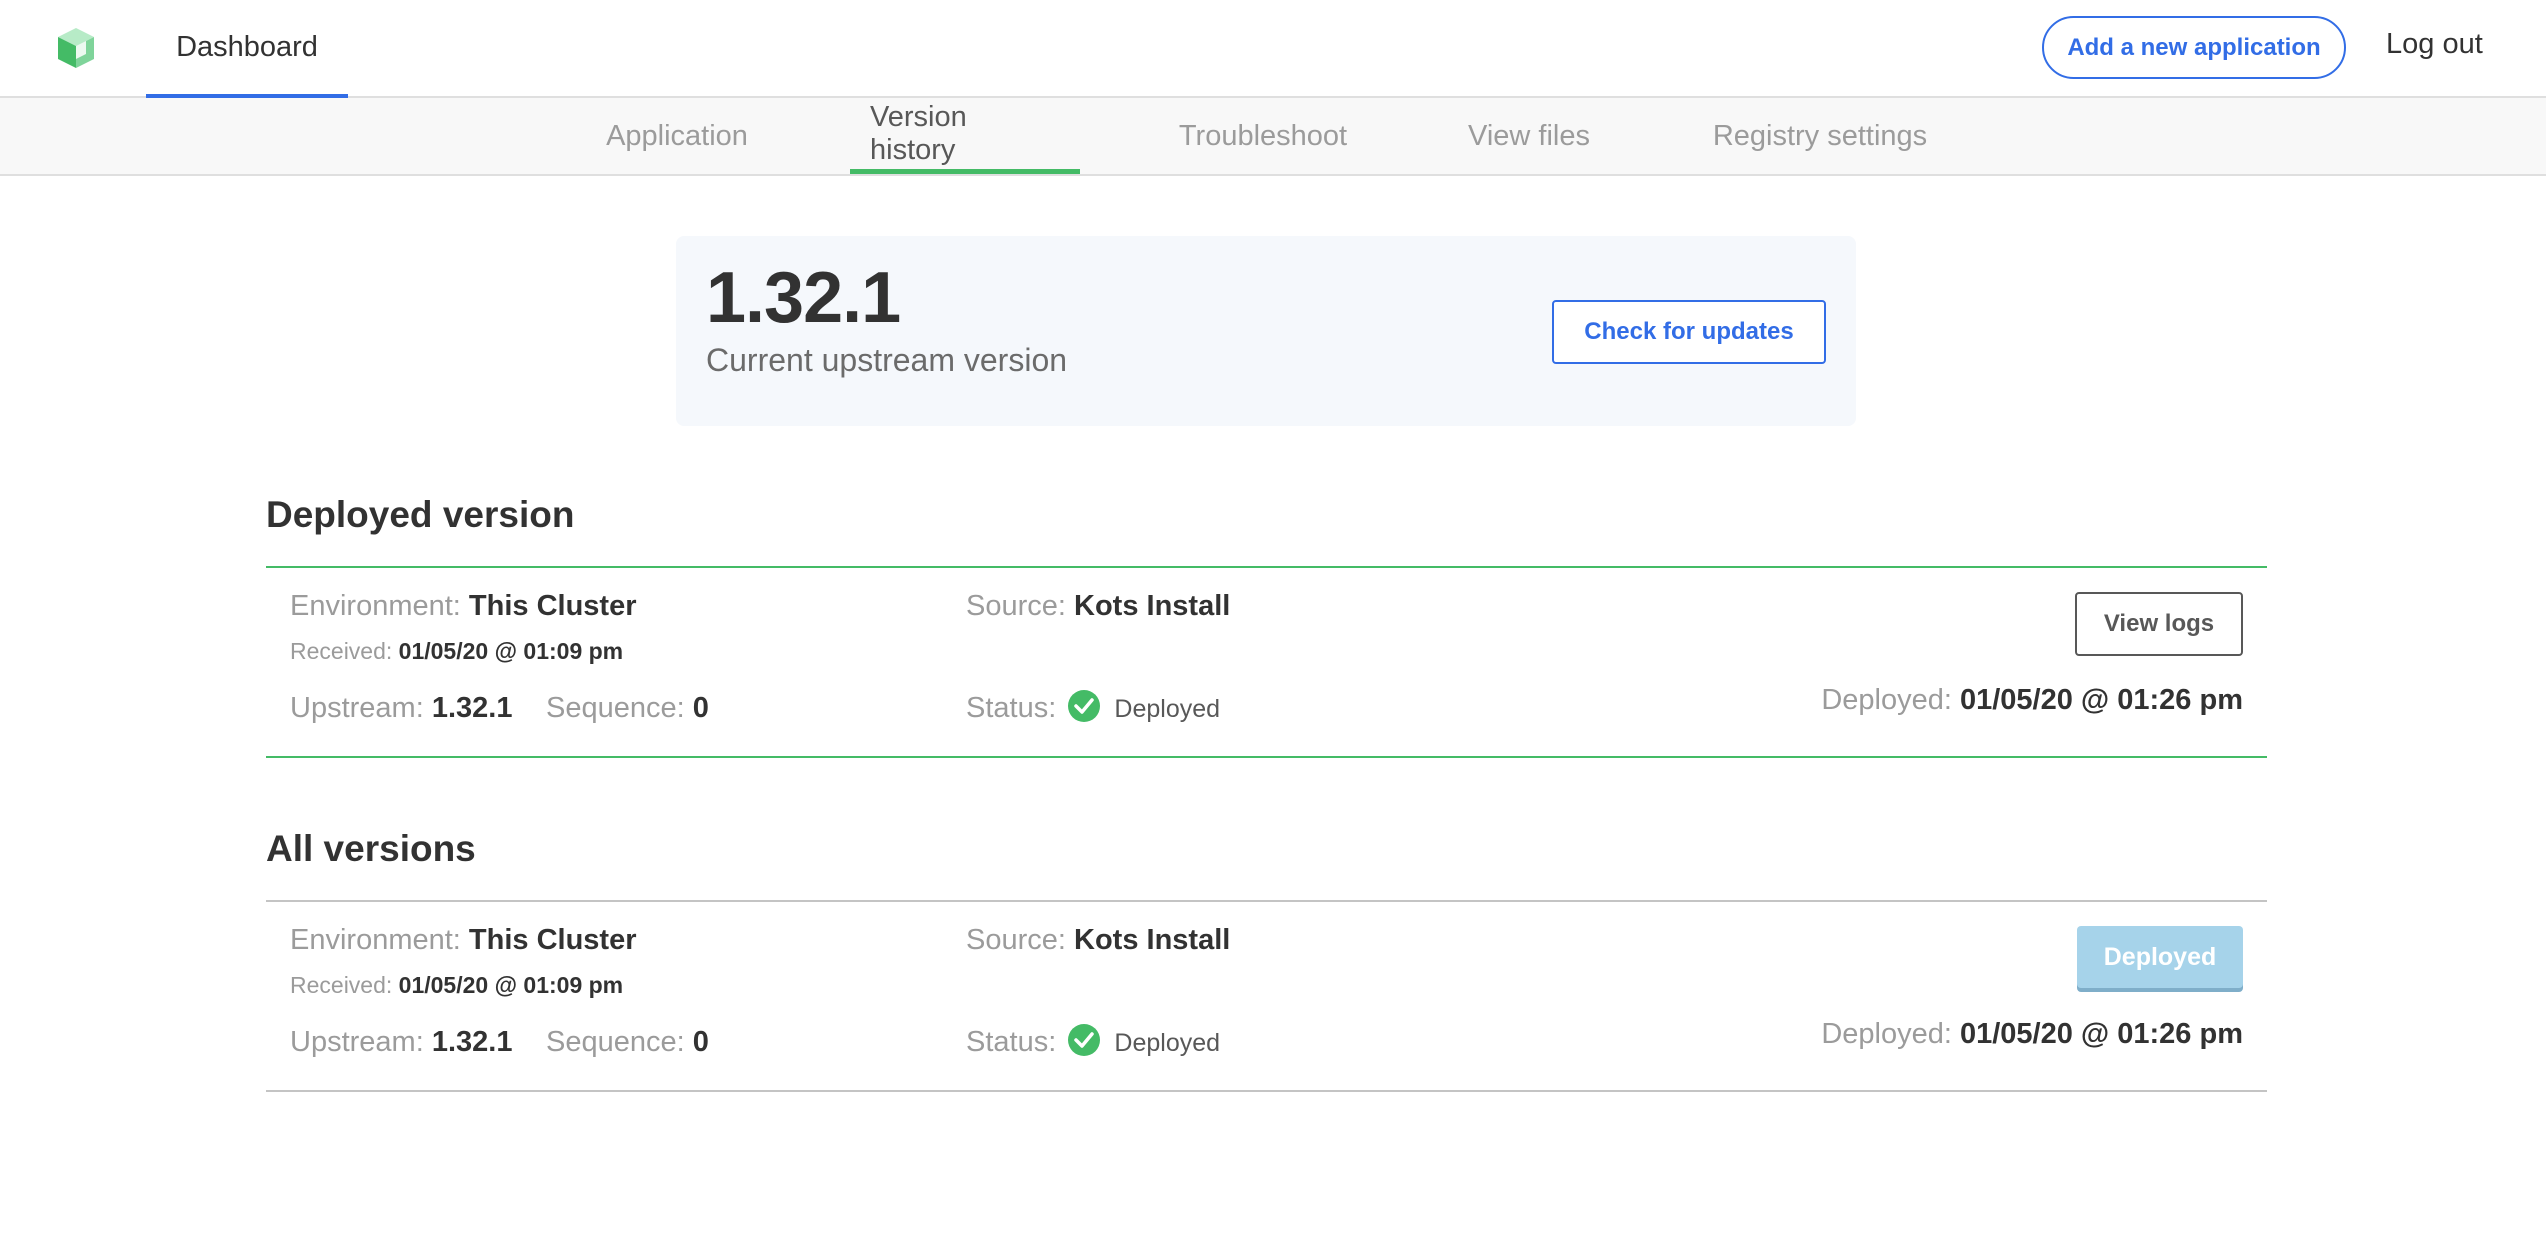 This screenshot has width=2546, height=1234. Describe the element at coordinates (2160, 957) in the screenshot. I see `deployed-button: Deployed` at that location.